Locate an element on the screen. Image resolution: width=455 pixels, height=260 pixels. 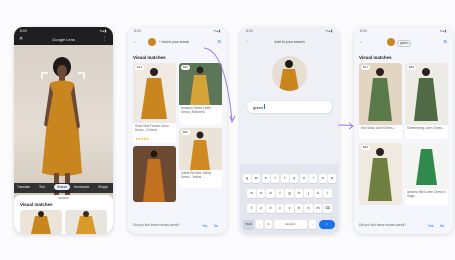
key-0-5: y is located at coordinates (294, 178).